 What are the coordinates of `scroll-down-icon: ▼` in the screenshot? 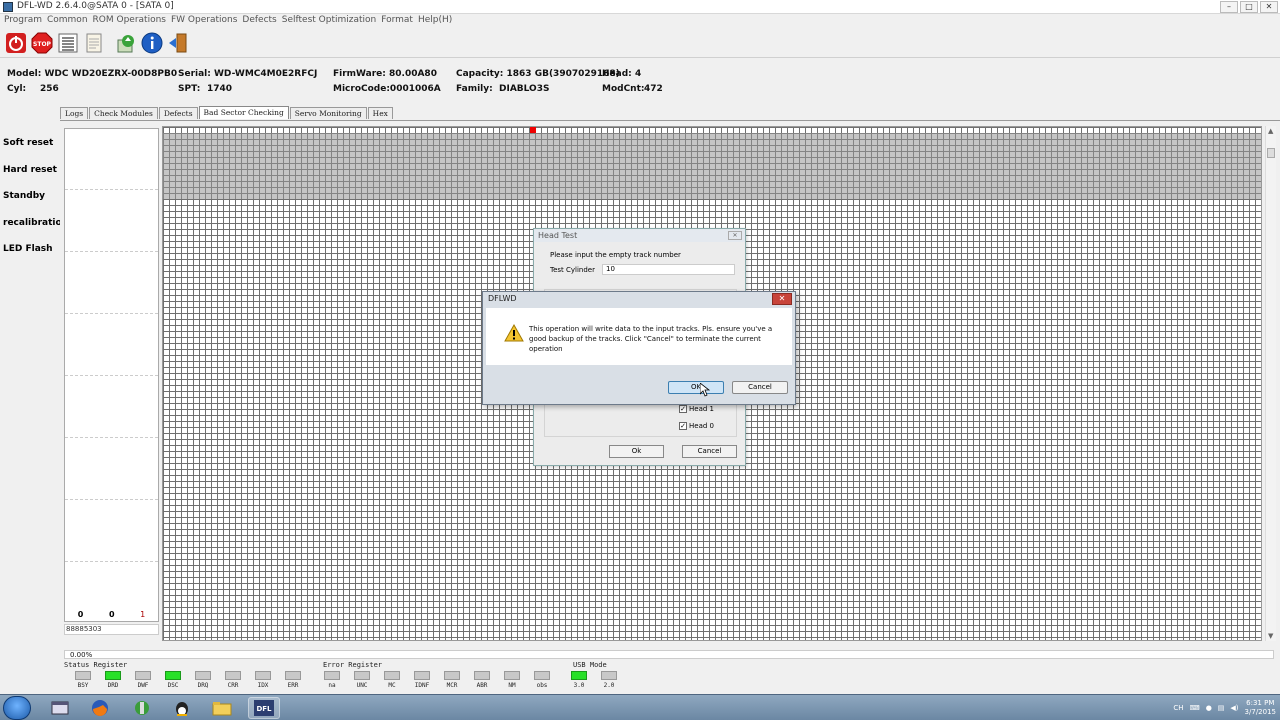 It's located at (1270, 636).